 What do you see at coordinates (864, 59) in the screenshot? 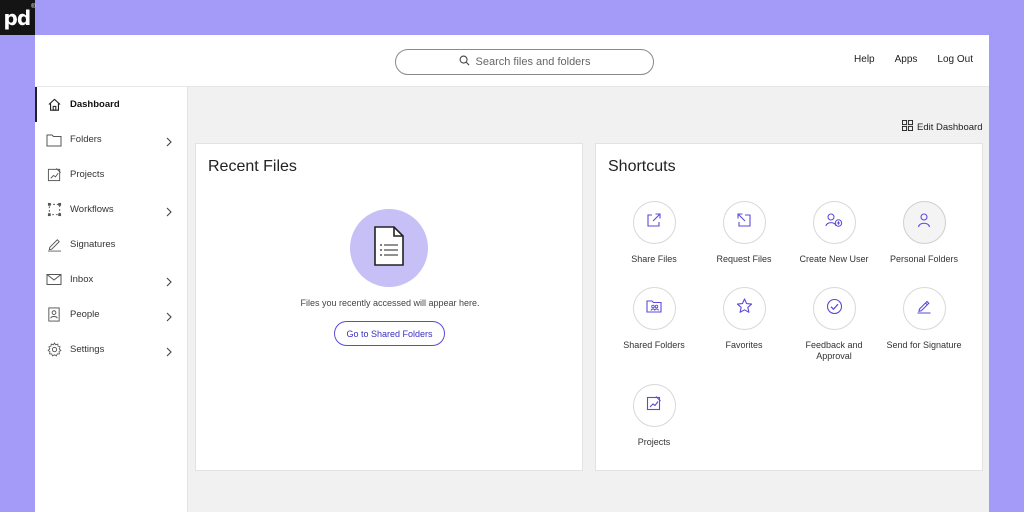
I see `help-link: Help` at bounding box center [864, 59].